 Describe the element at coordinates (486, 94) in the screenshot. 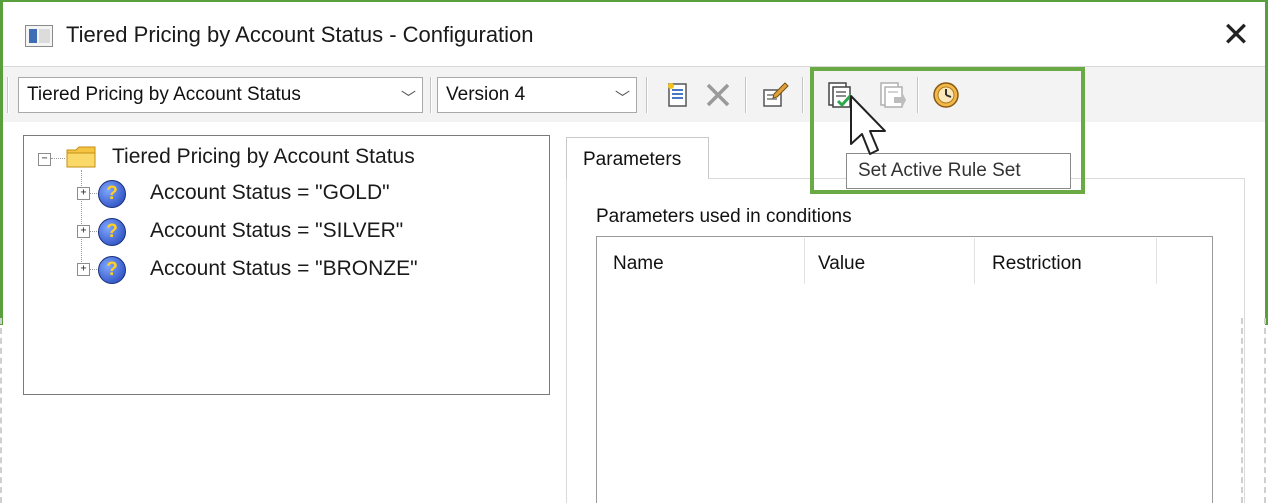

I see `version-select-value: Version 4` at that location.